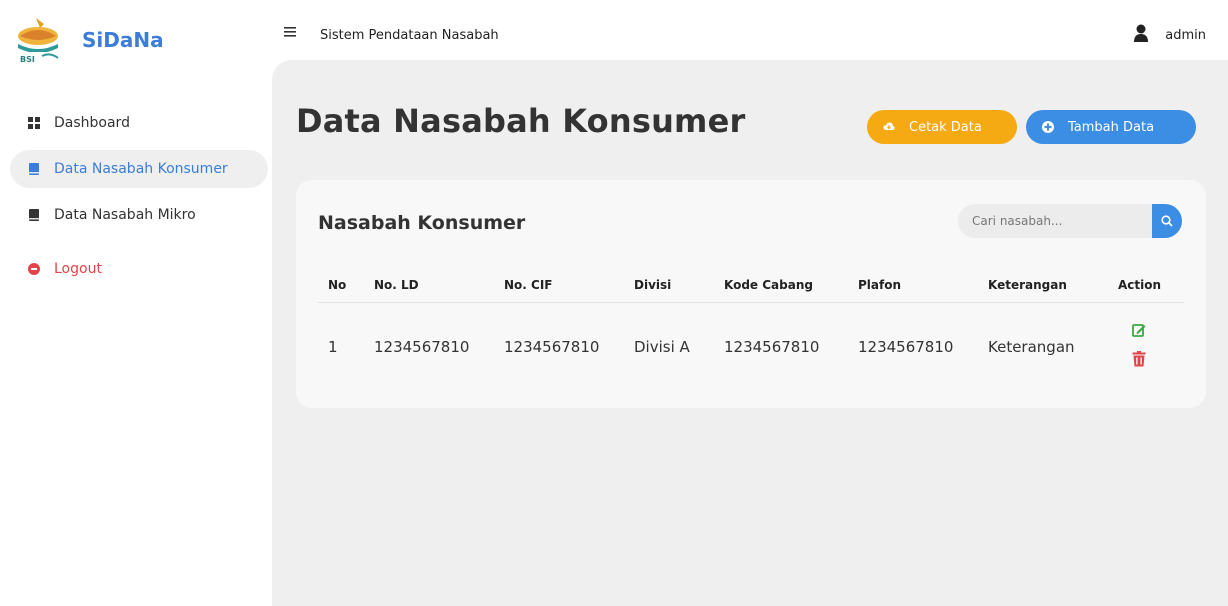 The width and height of the screenshot is (1228, 606). Describe the element at coordinates (34, 123) in the screenshot. I see `grid-icon` at that location.